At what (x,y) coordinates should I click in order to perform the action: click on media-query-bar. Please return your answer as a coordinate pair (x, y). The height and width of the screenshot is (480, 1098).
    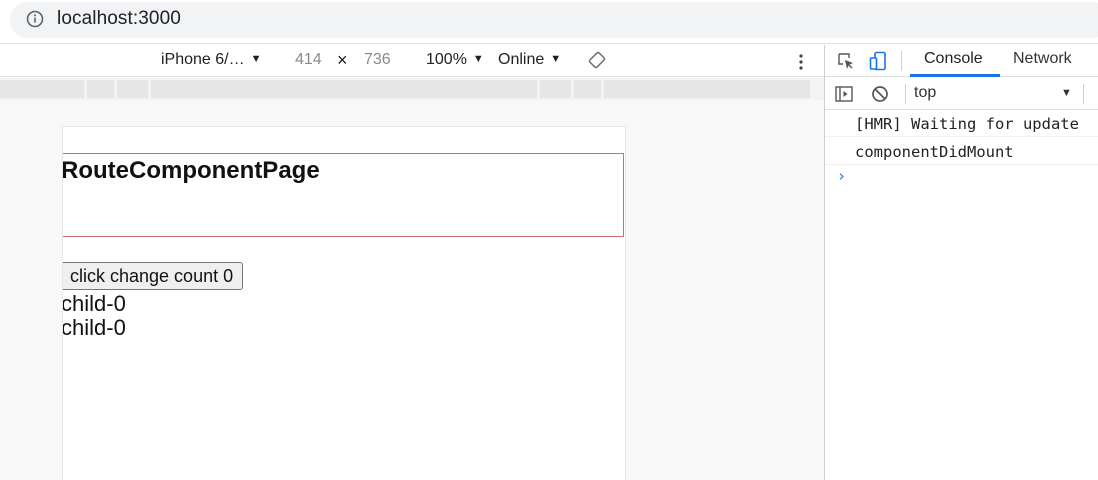
    Looking at the image, I should click on (412, 89).